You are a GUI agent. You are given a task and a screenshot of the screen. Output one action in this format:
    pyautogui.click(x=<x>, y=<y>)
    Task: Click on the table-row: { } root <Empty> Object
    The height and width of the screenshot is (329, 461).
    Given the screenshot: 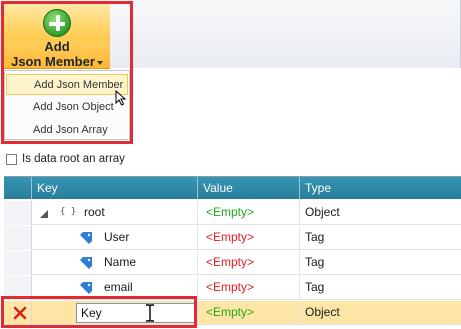 What is the action you would take?
    pyautogui.click(x=232, y=213)
    